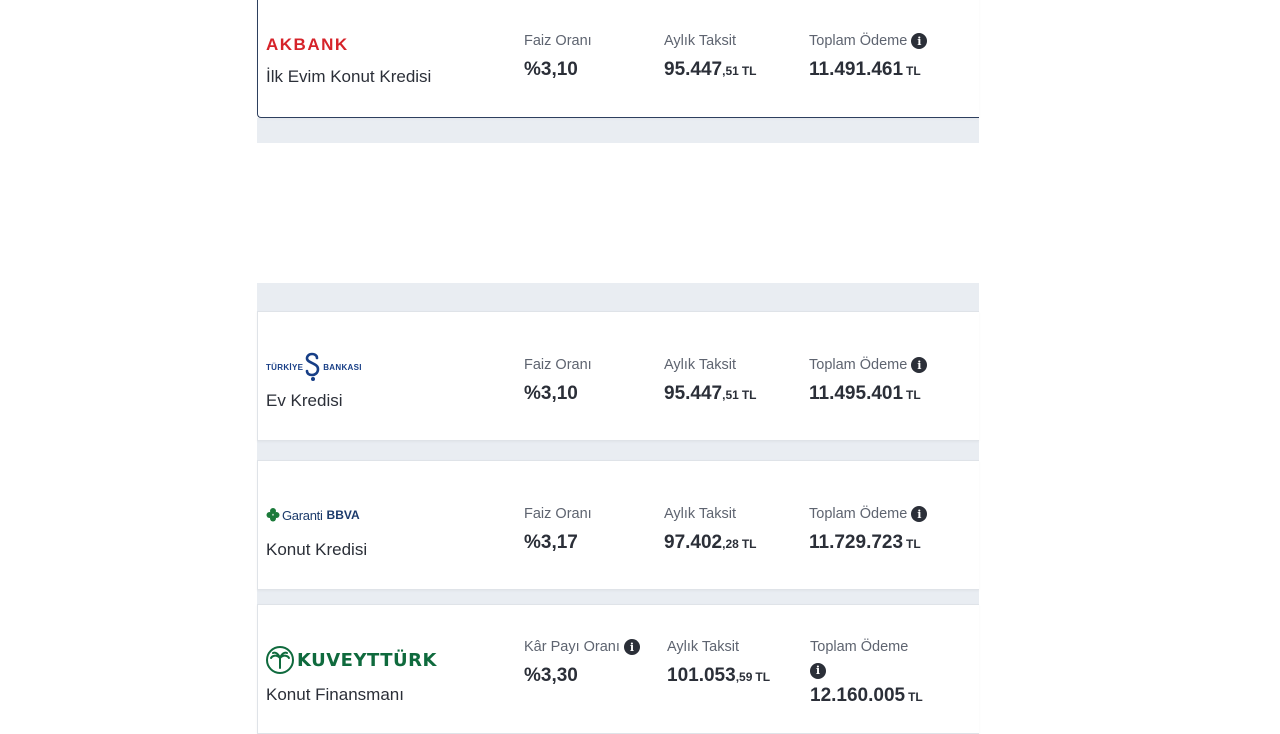  What do you see at coordinates (572, 647) in the screenshot?
I see `profit-rate-label: Kâr Payı Oranı` at bounding box center [572, 647].